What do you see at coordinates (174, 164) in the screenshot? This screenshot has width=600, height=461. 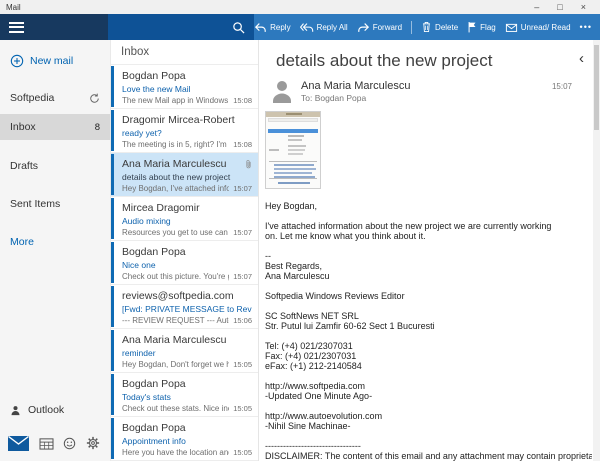 I see `message-sender: Ana Maria Marculescu` at bounding box center [174, 164].